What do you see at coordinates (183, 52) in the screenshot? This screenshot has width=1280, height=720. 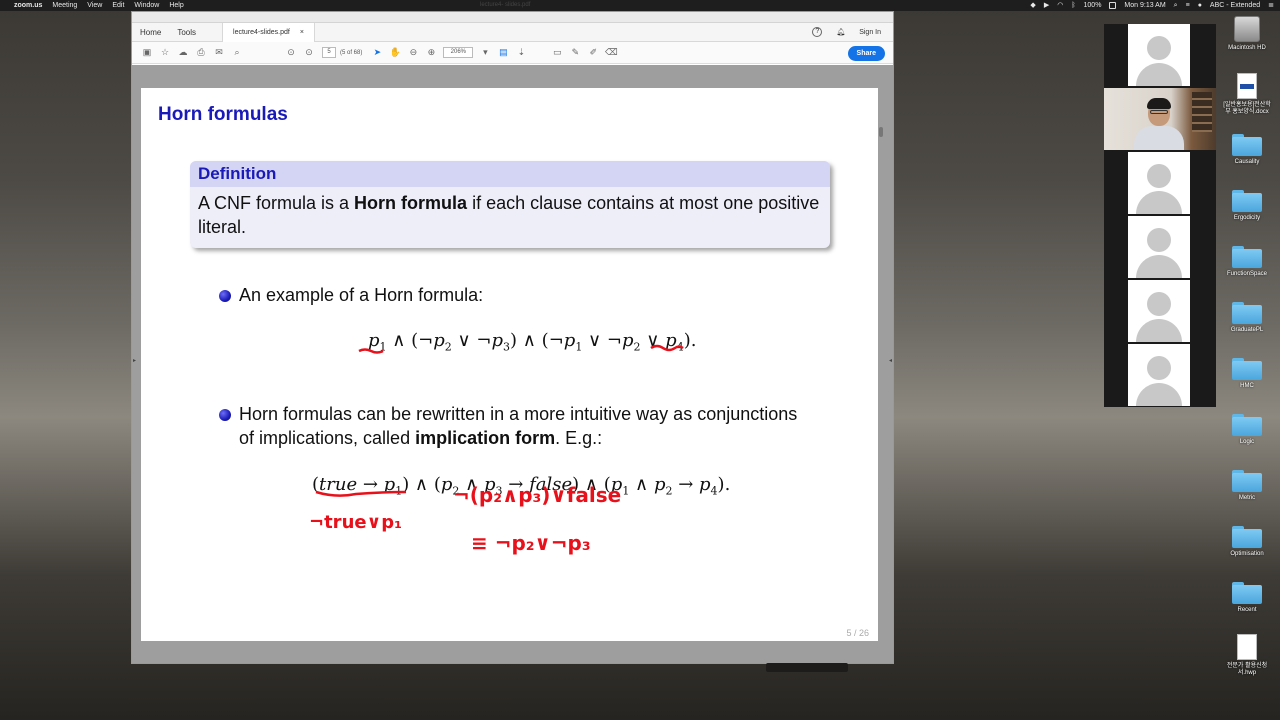 I see `upload-cloud-icon: ☁` at bounding box center [183, 52].